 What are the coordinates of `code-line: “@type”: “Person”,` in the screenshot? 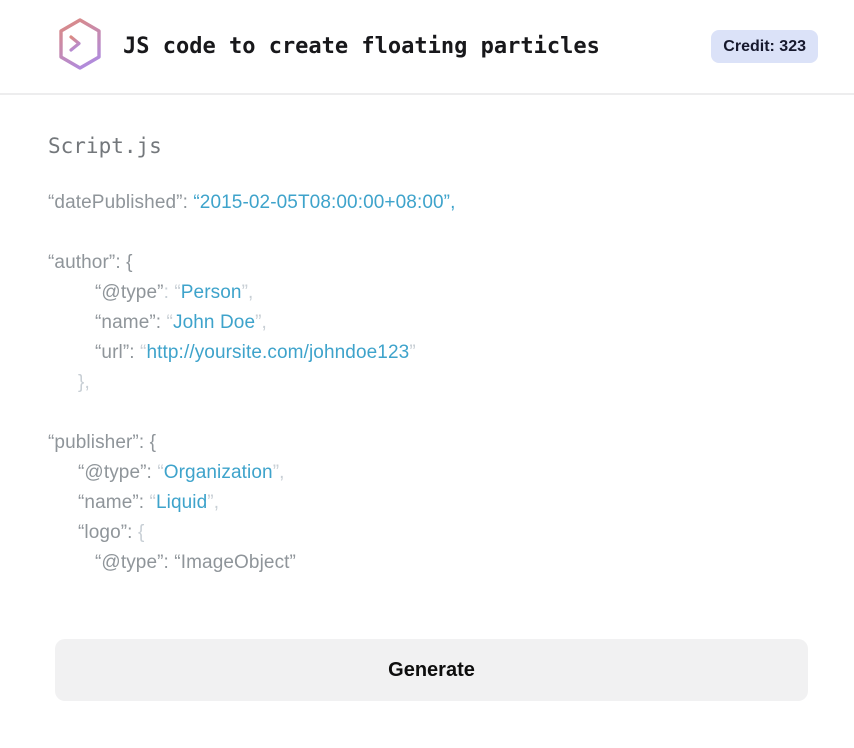 It's located at (451, 293).